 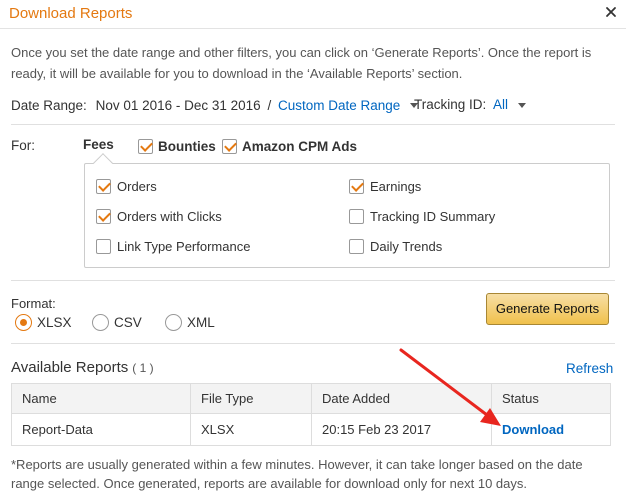 I want to click on format-xlsx-option: XLSX, so click(x=43, y=322).